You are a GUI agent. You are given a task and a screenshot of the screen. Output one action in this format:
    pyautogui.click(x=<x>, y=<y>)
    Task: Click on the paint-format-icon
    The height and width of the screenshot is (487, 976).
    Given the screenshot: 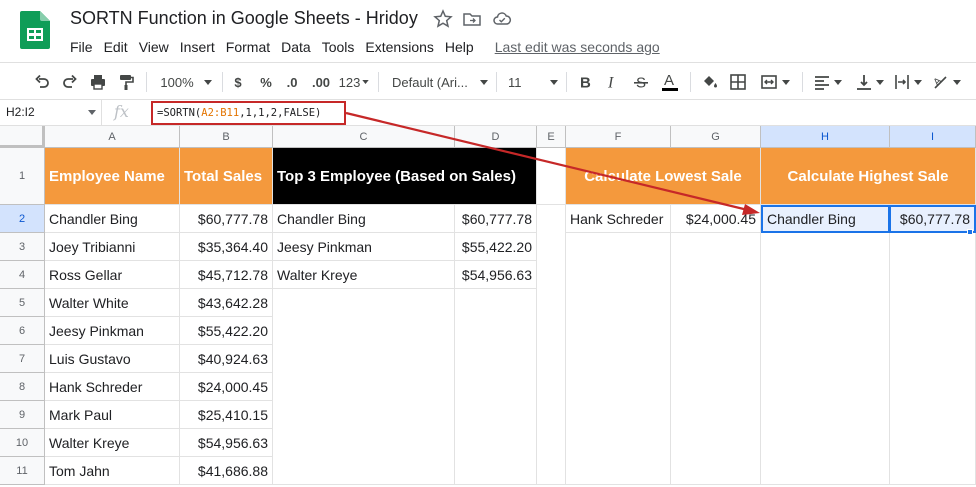 What is the action you would take?
    pyautogui.click(x=126, y=82)
    